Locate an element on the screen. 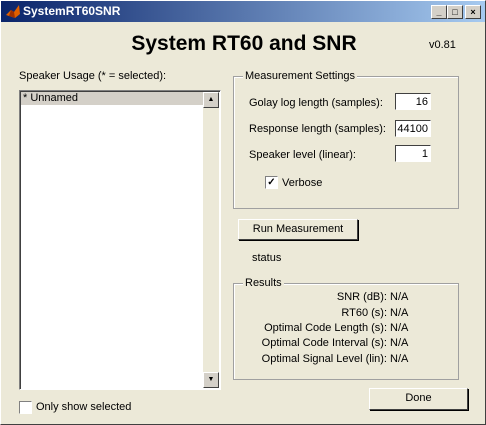  optimal-signal-level-value: N/A is located at coordinates (399, 359).